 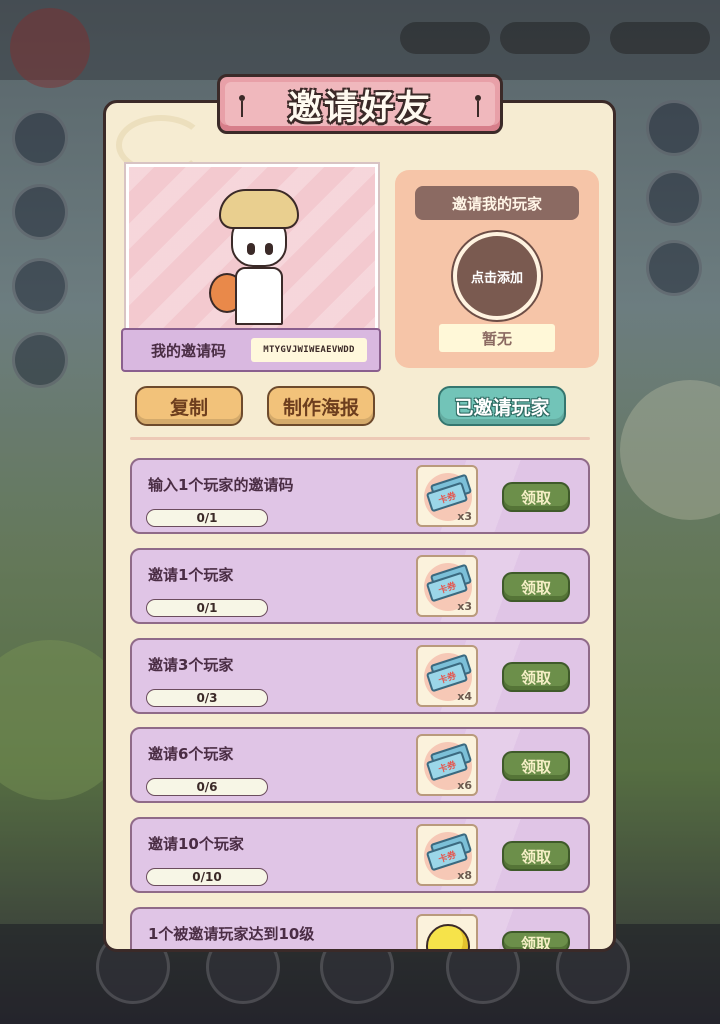 I want to click on inviter-card-header: 邀请我的玩家, so click(x=497, y=203).